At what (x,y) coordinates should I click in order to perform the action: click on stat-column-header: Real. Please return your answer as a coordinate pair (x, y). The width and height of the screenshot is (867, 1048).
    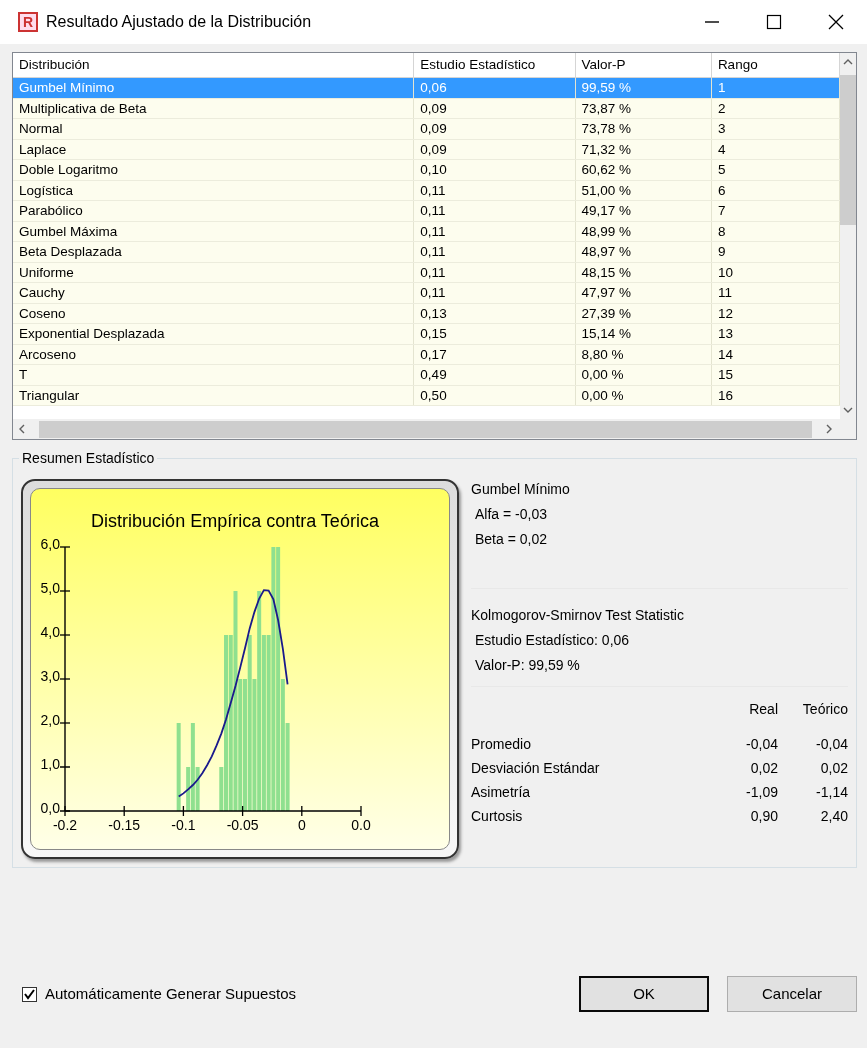
    Looking at the image, I should click on (763, 709).